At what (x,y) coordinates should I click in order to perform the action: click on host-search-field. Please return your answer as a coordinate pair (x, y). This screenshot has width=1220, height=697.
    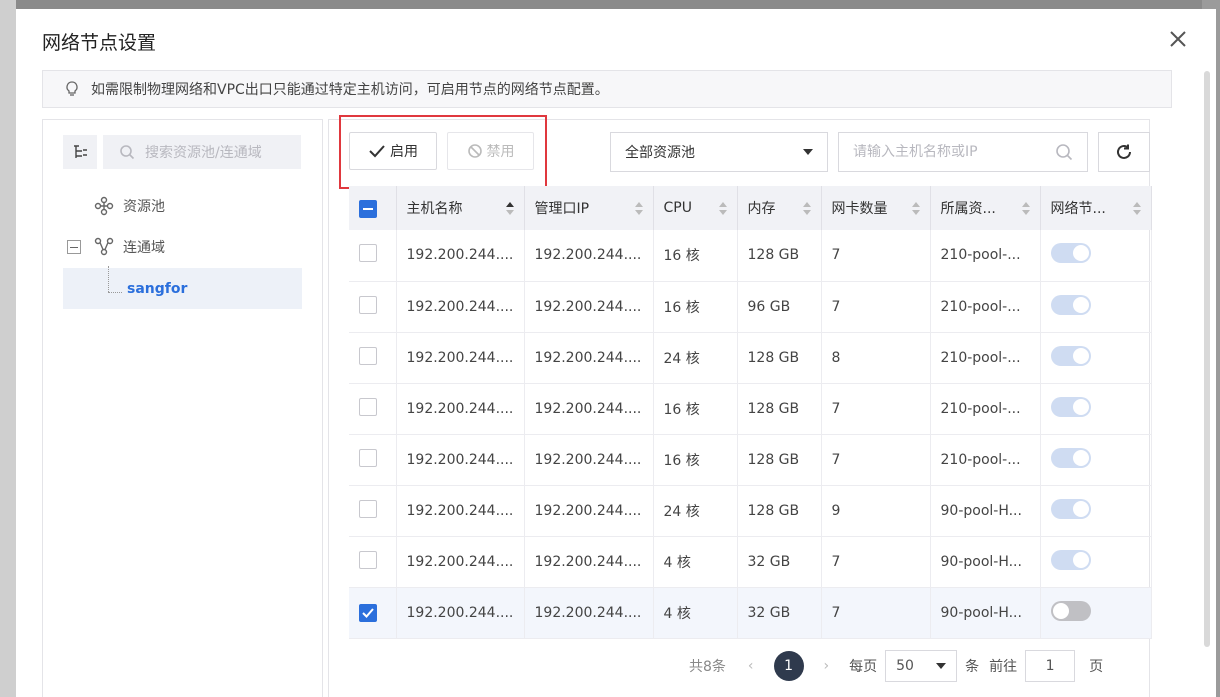
    Looking at the image, I should click on (963, 152).